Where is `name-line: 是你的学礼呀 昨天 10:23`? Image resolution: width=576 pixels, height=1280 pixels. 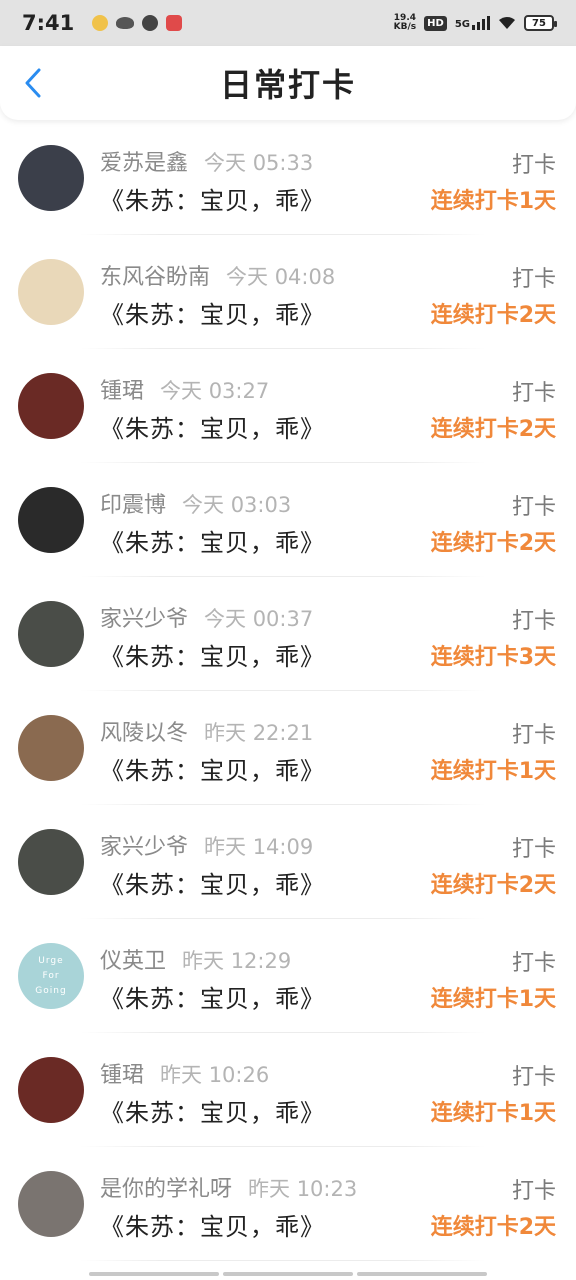 name-line: 是你的学礼呀 昨天 10:23 is located at coordinates (228, 1187).